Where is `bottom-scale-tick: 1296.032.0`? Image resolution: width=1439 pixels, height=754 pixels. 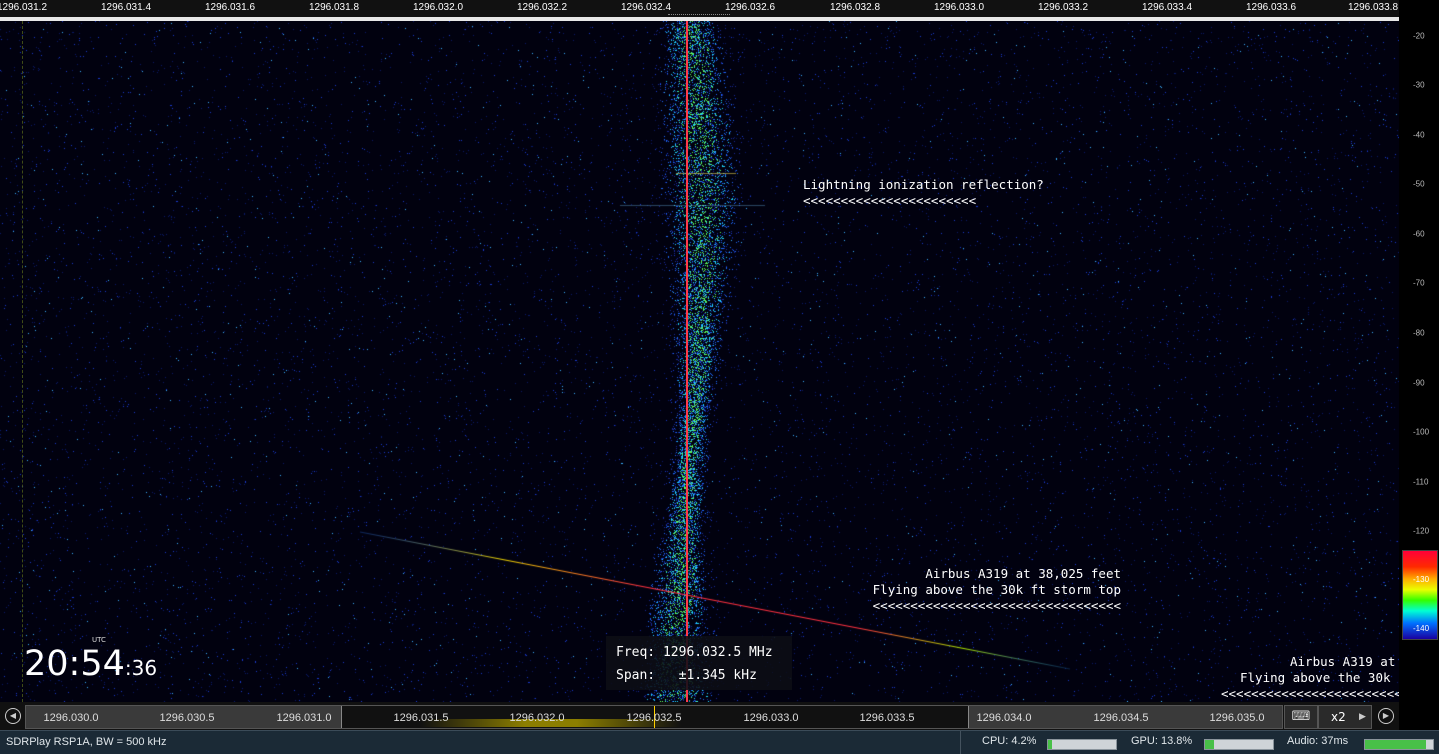
bottom-scale-tick: 1296.032.0 is located at coordinates (537, 718).